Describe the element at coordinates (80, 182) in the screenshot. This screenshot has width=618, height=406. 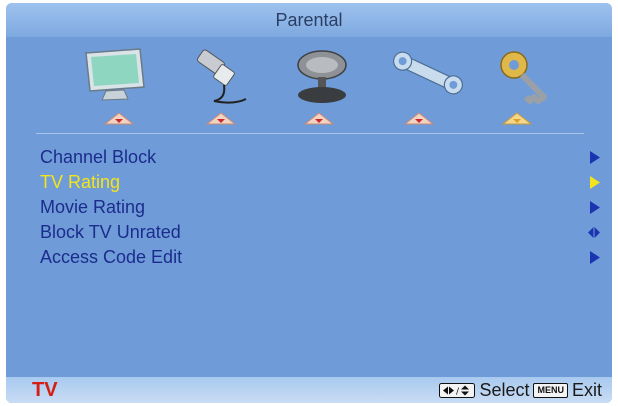
I see `menu-item-label: TV Rating` at that location.